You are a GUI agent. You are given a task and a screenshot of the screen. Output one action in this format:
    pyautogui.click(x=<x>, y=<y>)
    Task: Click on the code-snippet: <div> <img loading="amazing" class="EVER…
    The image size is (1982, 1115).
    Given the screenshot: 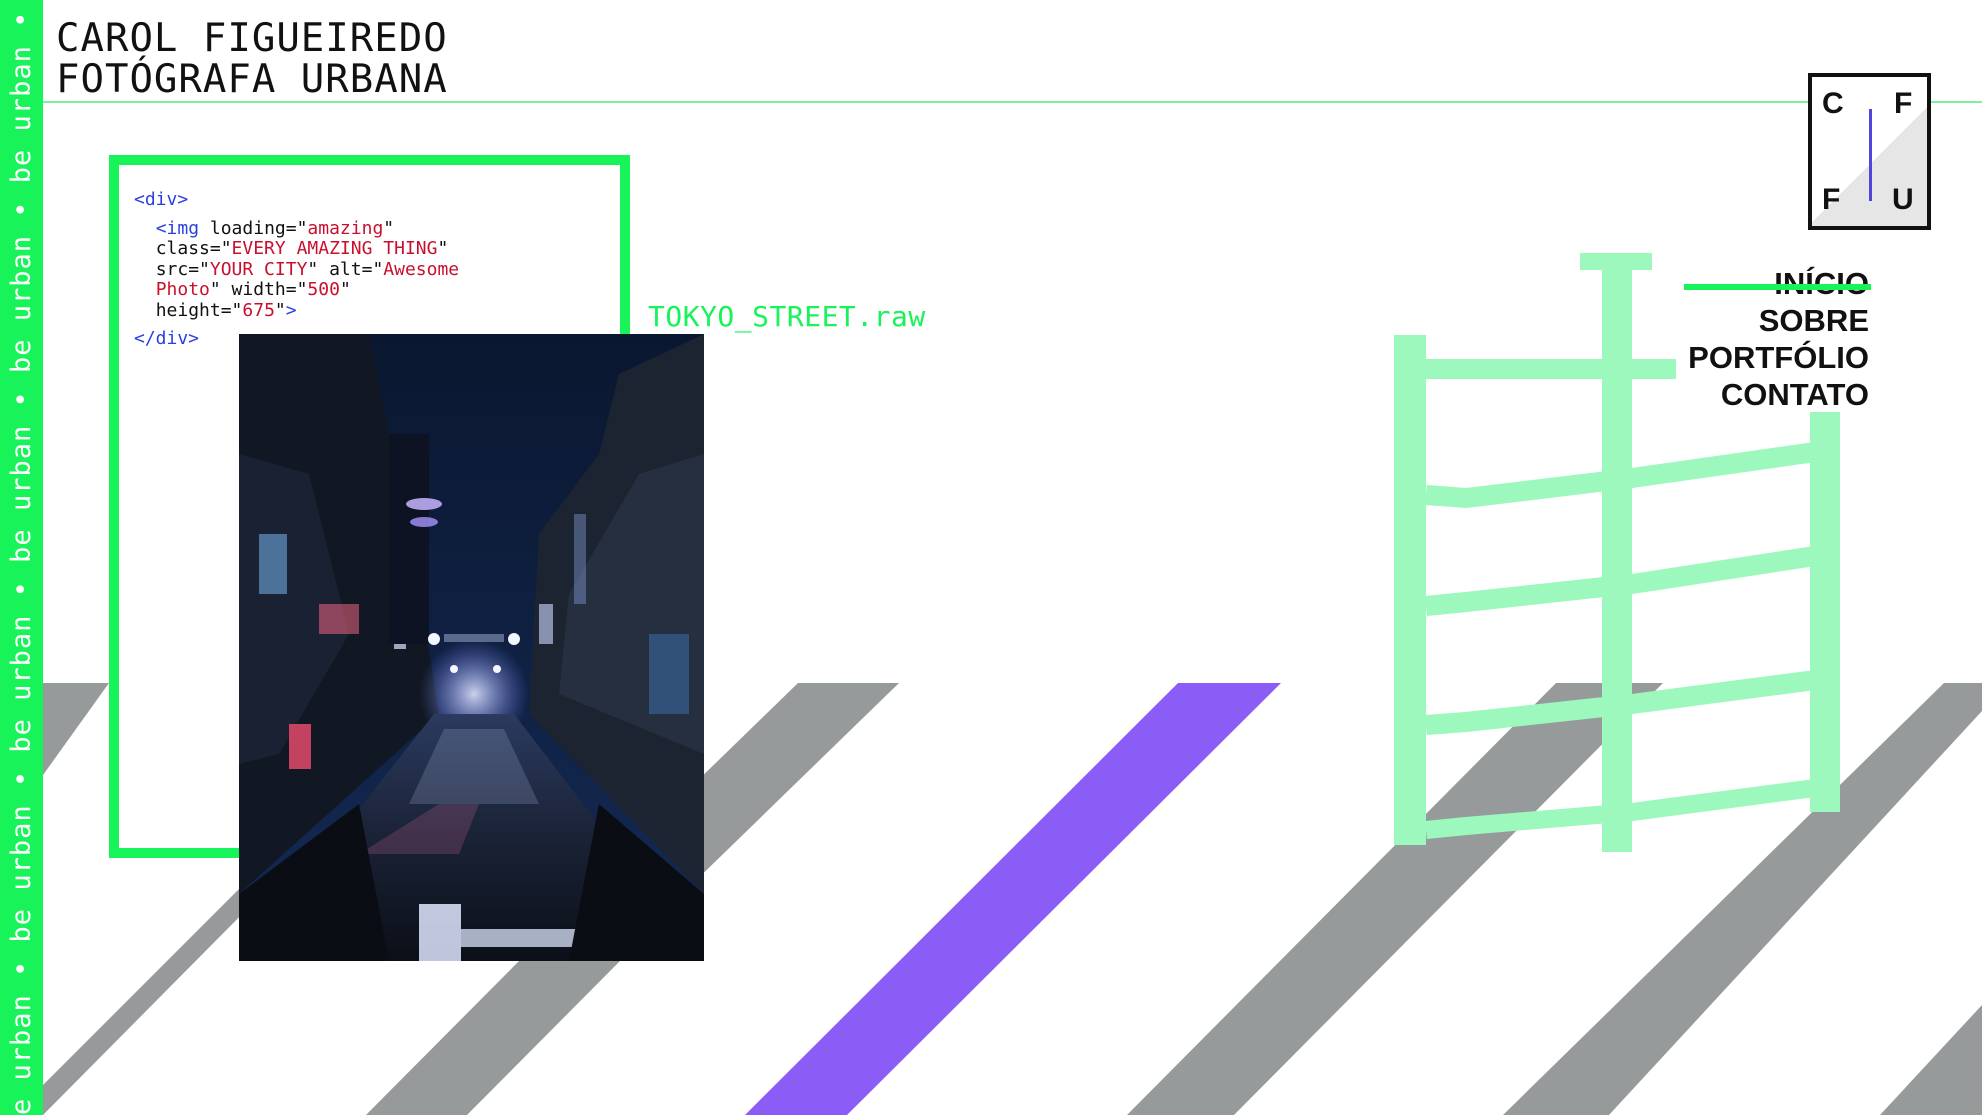 What is the action you would take?
    pyautogui.click(x=297, y=269)
    